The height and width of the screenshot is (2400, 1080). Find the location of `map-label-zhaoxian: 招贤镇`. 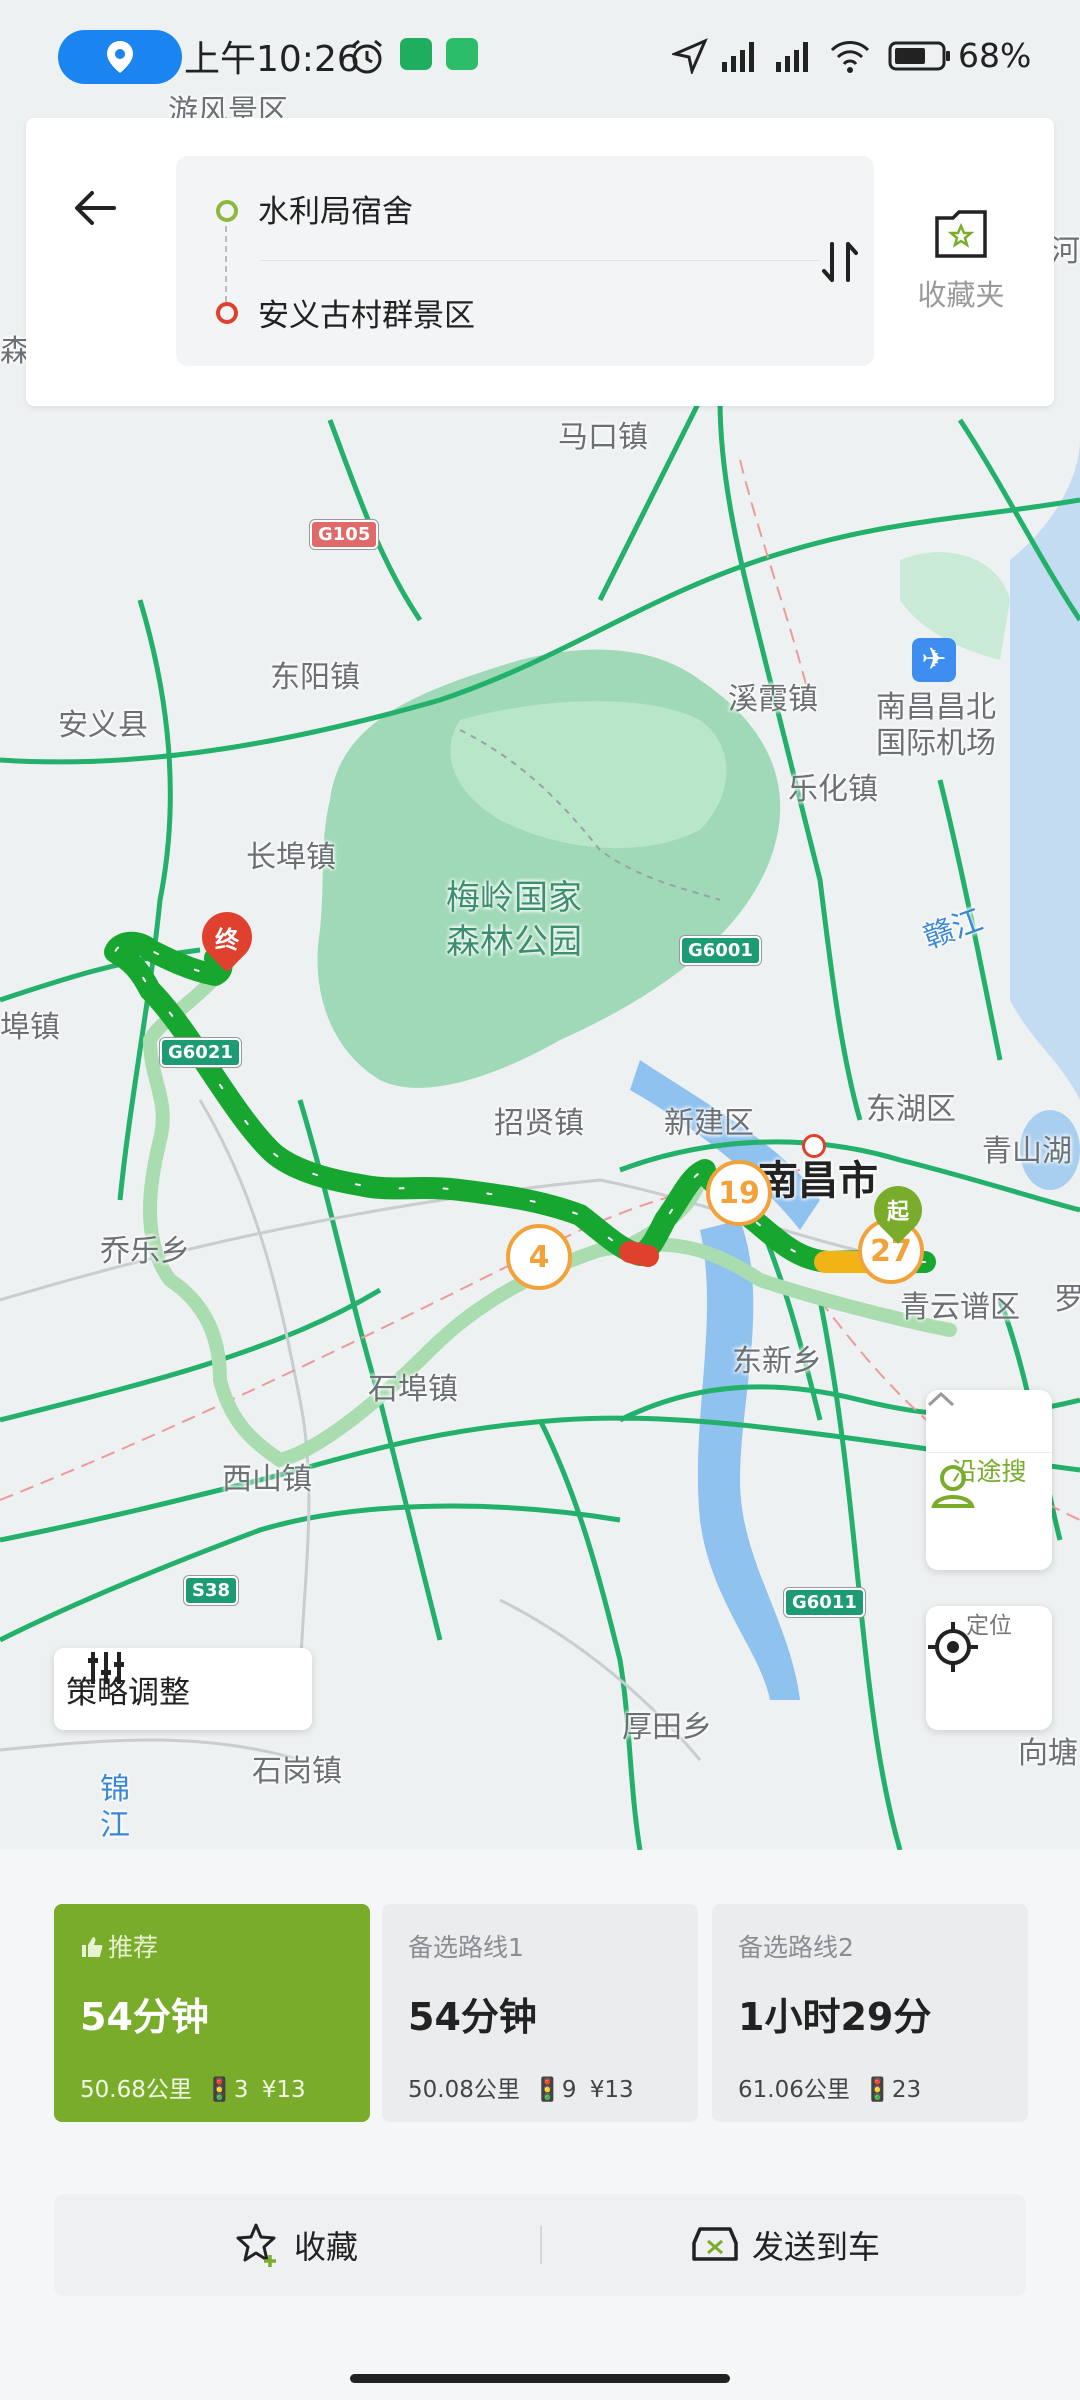

map-label-zhaoxian: 招贤镇 is located at coordinates (539, 1123).